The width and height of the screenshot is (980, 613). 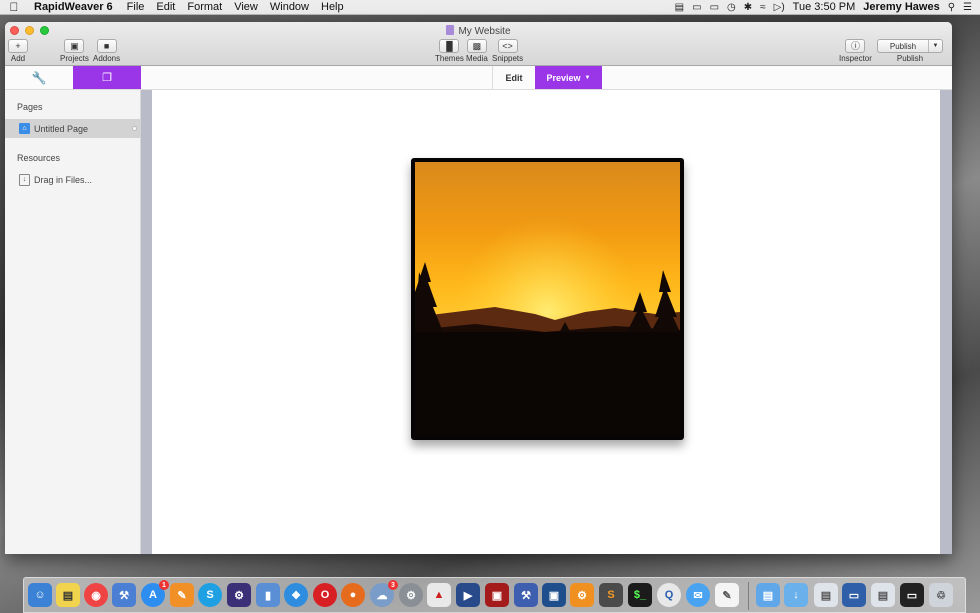 What do you see at coordinates (332, 7) in the screenshot?
I see `menu-help: Help` at bounding box center [332, 7].